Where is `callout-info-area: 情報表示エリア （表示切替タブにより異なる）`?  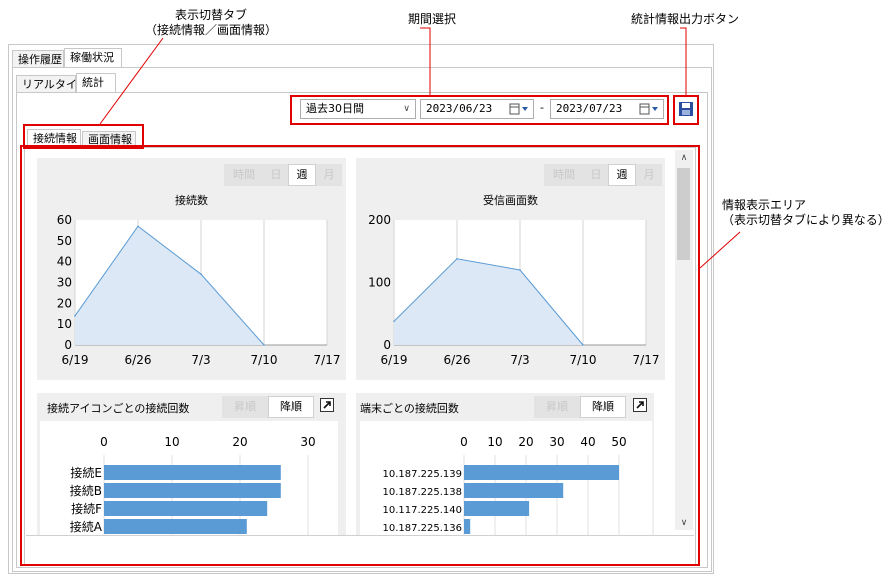
callout-info-area: 情報表示エリア （表示切替タブにより異なる） is located at coordinates (802, 213).